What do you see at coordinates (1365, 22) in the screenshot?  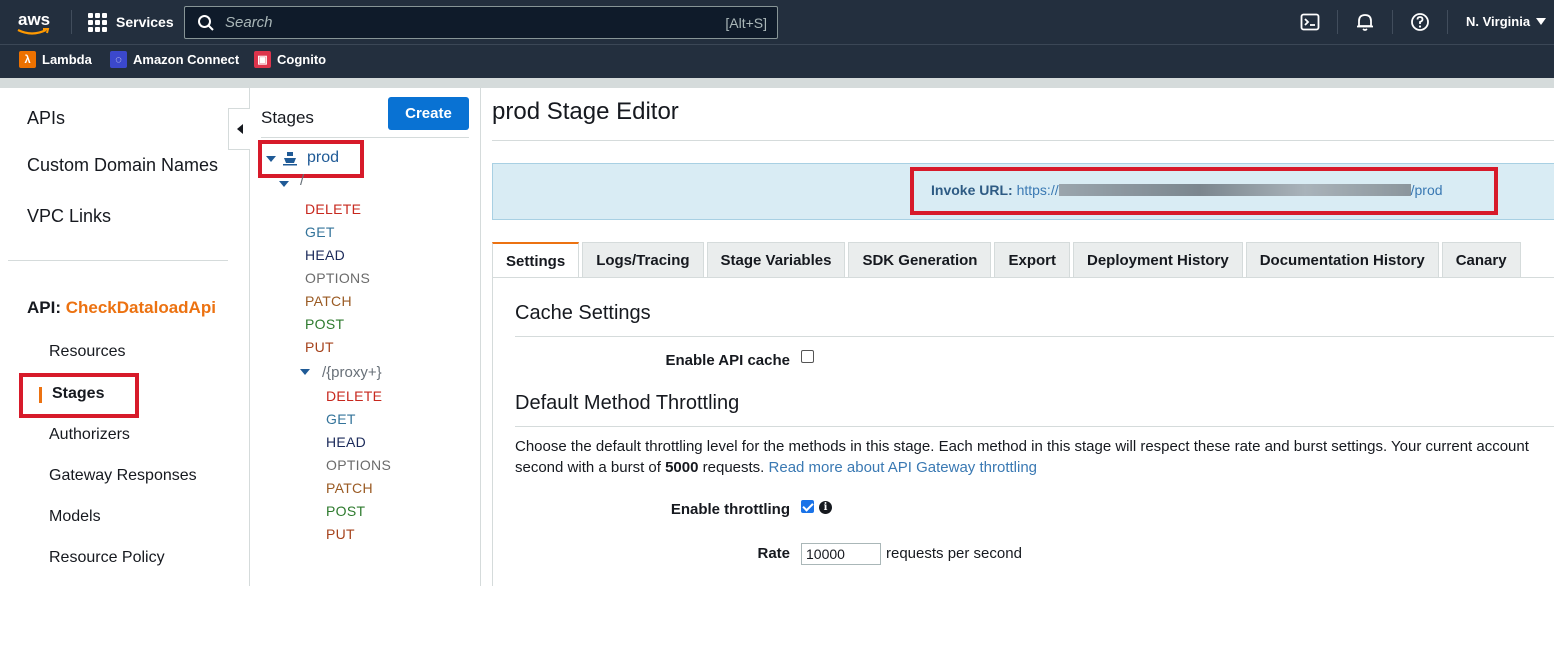 I see `notifications-bell-icon` at bounding box center [1365, 22].